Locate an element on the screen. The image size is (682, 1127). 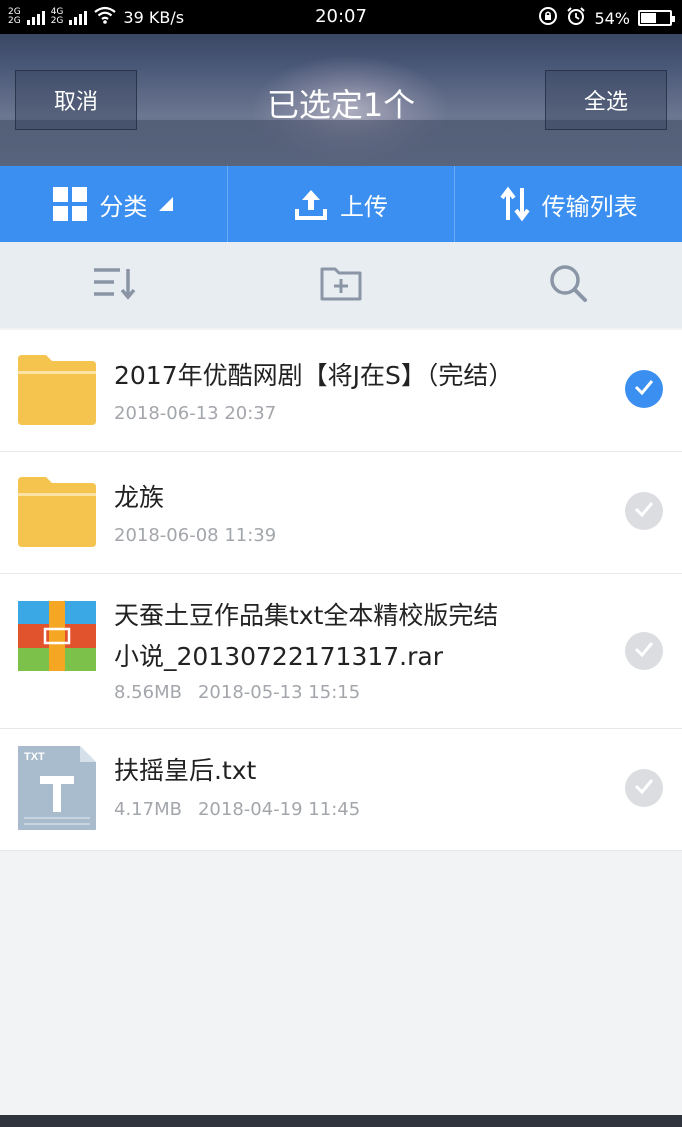
selected-checkbox is located at coordinates (644, 389).